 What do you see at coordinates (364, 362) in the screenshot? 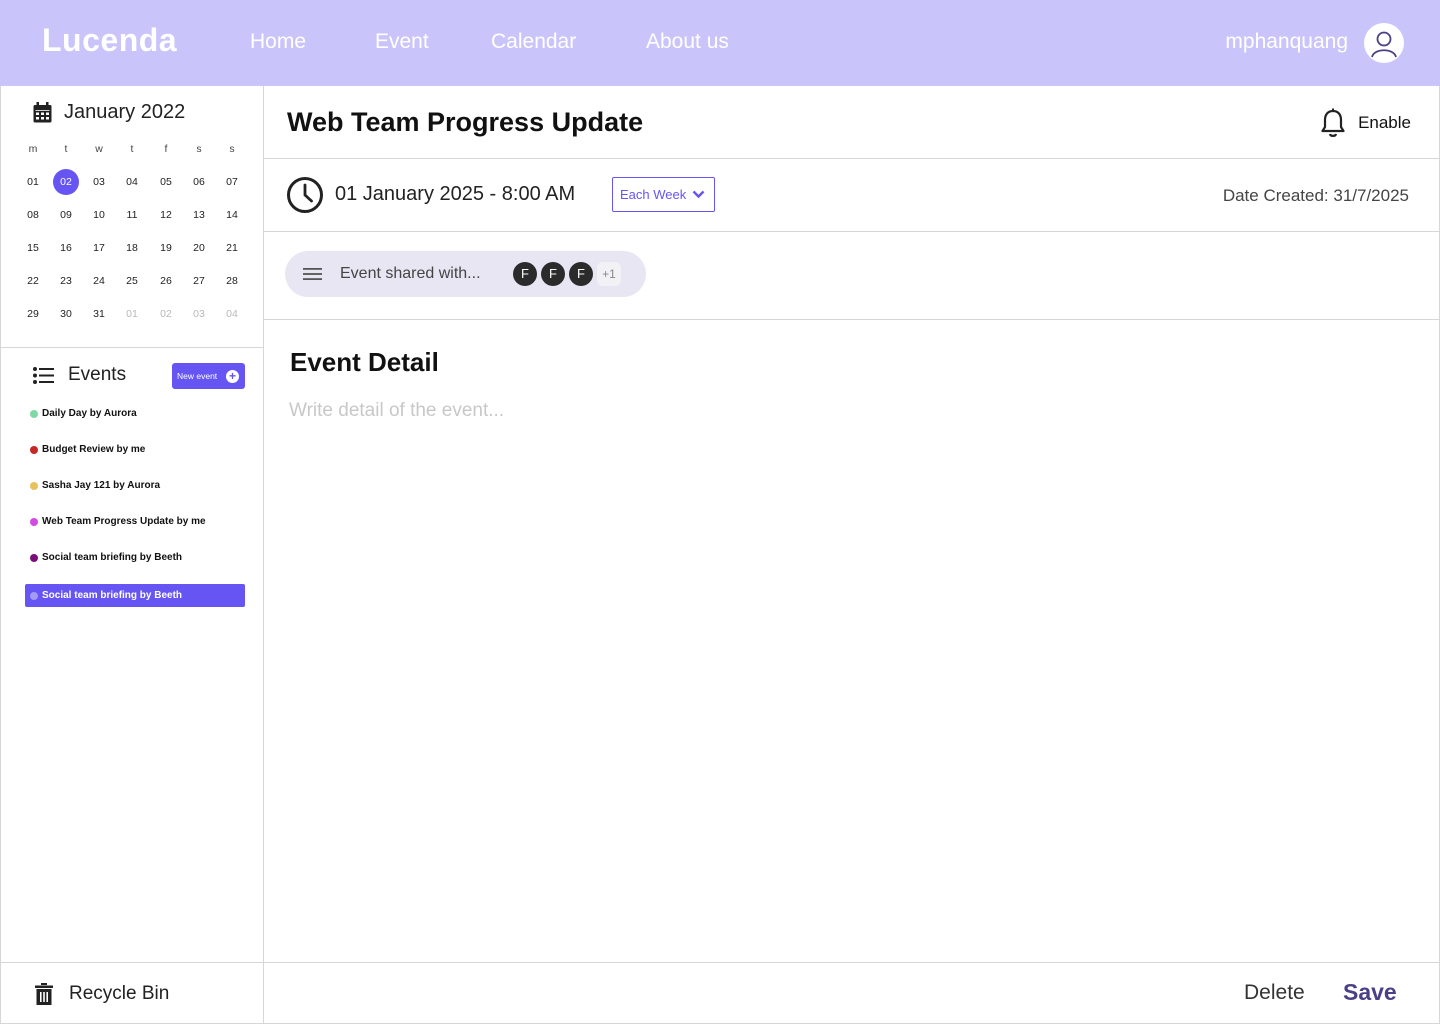
I see `event-detail-heading: Event Detail` at bounding box center [364, 362].